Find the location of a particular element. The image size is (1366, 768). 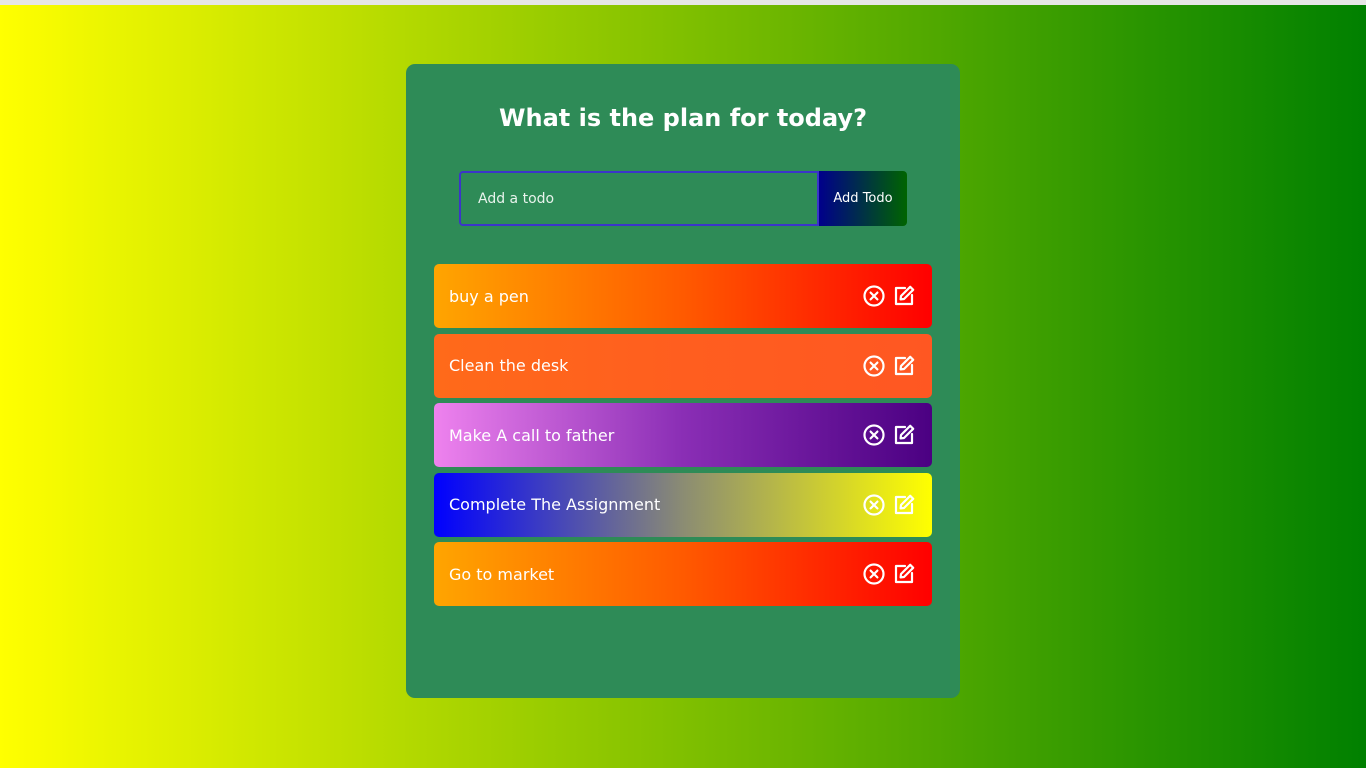

add-todo-button: Add Todo is located at coordinates (863, 198).